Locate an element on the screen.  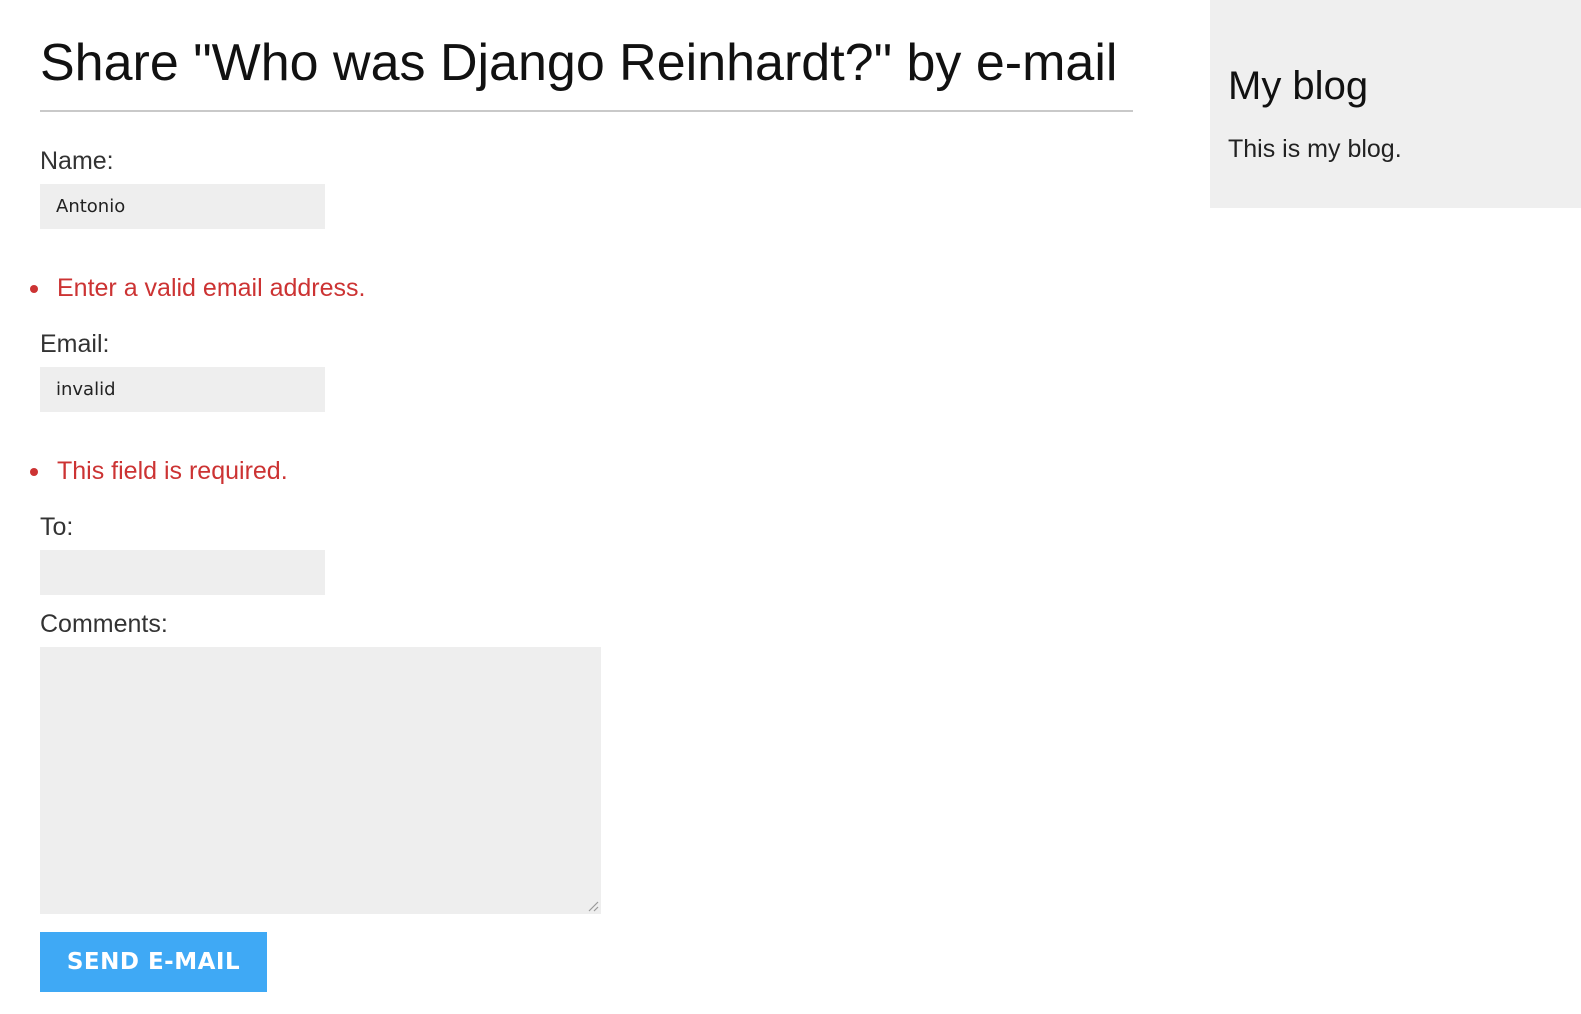
to-error-list: This field is required. is located at coordinates (581, 471).